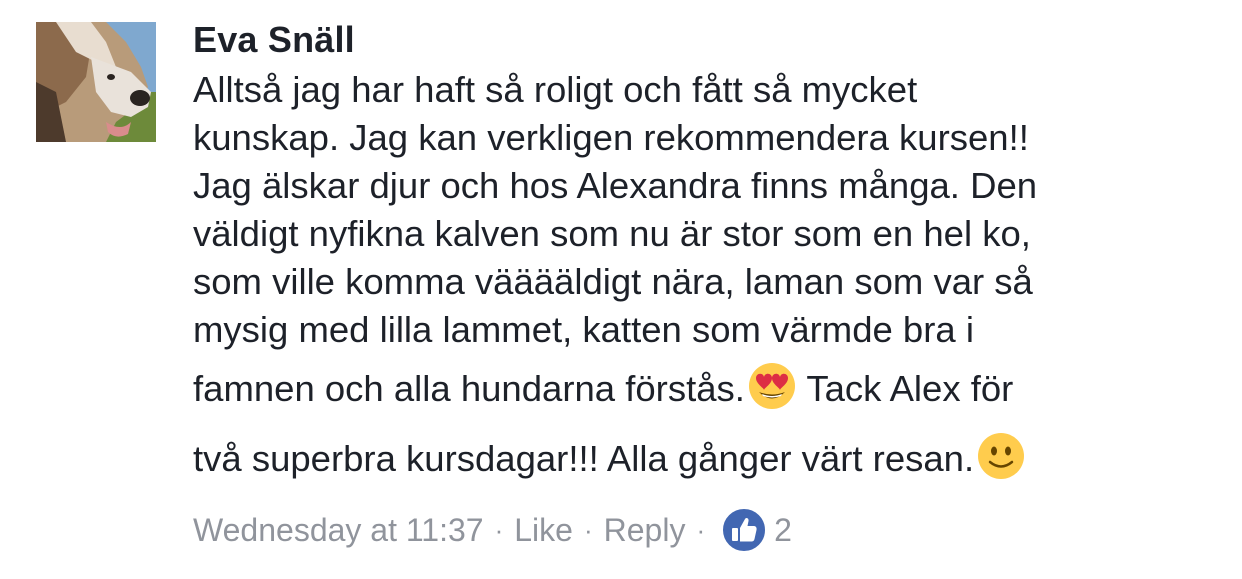 The width and height of the screenshot is (1242, 579). I want to click on slightly-smiling-emoji-icon, so click(1001, 456).